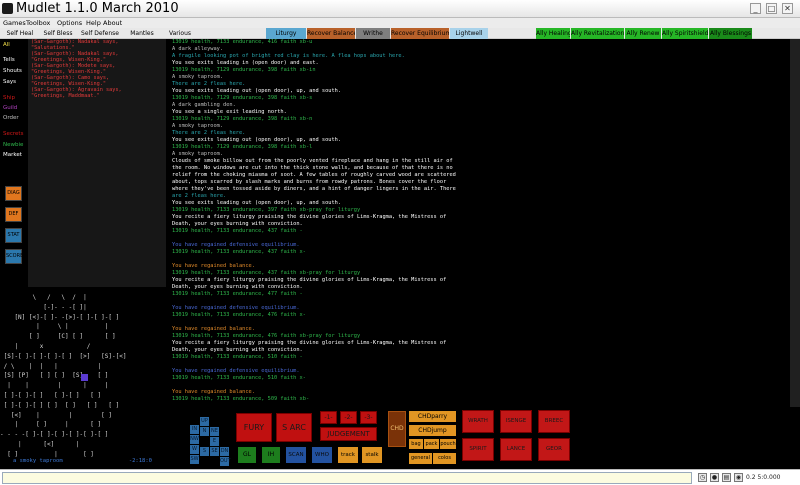 This screenshot has height=485, width=800. Describe the element at coordinates (448, 444) in the screenshot. I see `pouch-button: pouch` at that location.